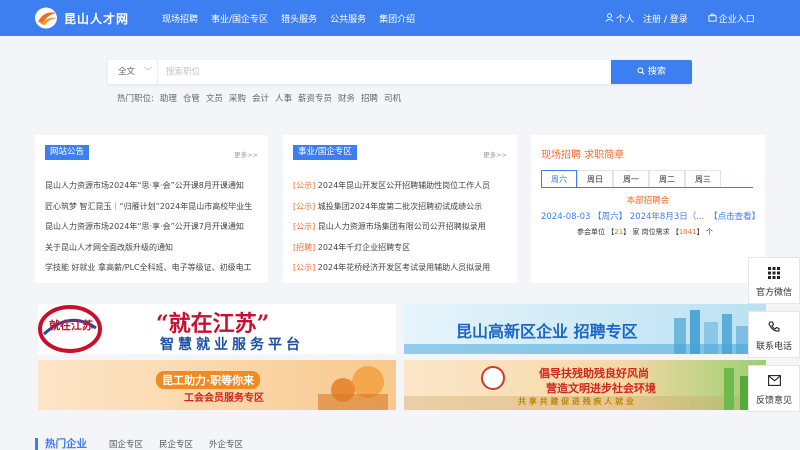  Describe the element at coordinates (151, 231) in the screenshot. I see `list-item: 昆山人力资源市场2024年“思·享·会”公开课7月开课通知` at that location.